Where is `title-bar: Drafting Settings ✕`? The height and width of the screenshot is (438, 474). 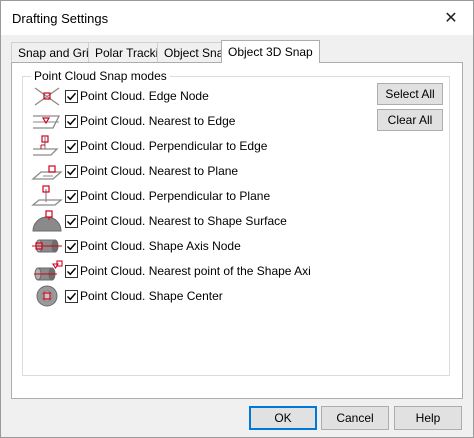 title-bar: Drafting Settings ✕ is located at coordinates (237, 18).